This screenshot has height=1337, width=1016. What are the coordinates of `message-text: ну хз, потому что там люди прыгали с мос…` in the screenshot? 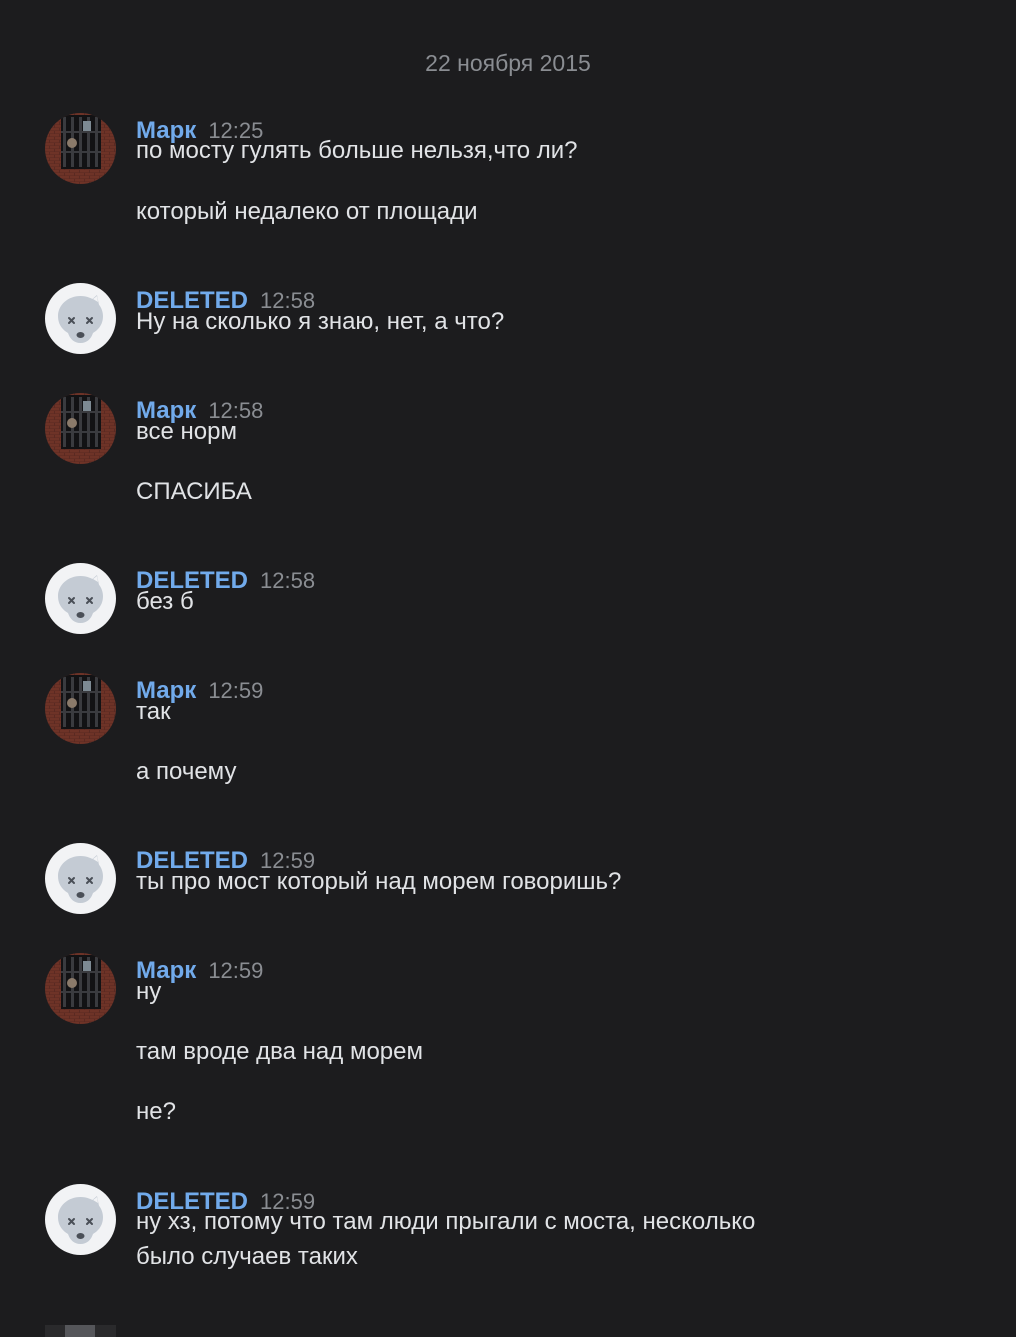 It's located at (446, 1221).